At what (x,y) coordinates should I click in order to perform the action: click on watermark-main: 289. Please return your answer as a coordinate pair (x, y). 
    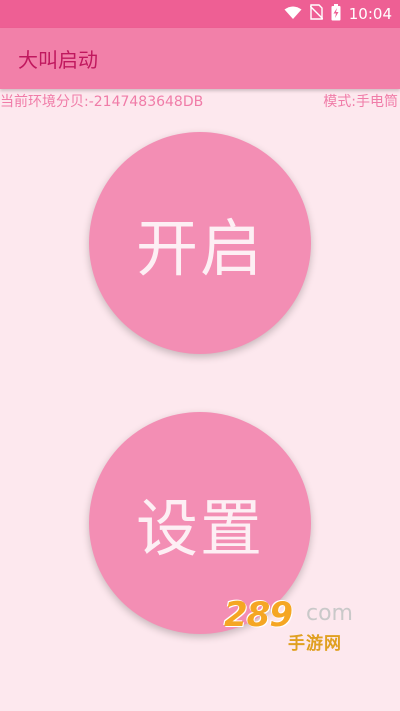
    Looking at the image, I should click on (258, 615).